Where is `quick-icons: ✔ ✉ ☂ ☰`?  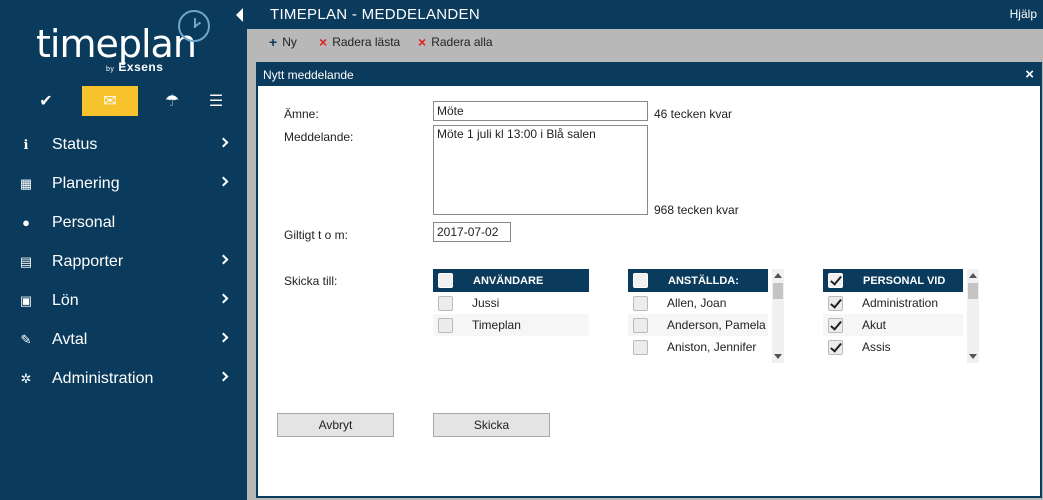 quick-icons: ✔ ✉ ☂ ☰ is located at coordinates (127, 101).